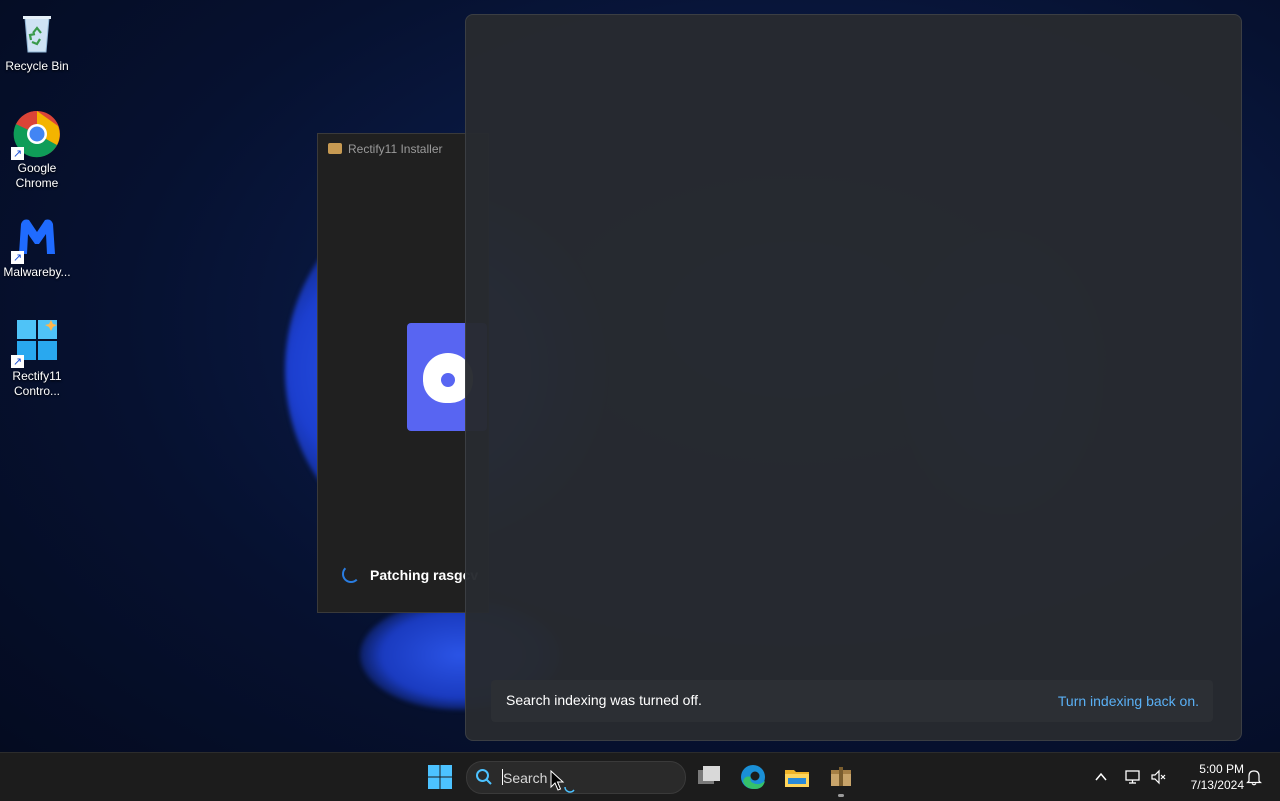 Image resolution: width=1280 pixels, height=801 pixels. I want to click on taskbar: 5:00 PM 7/13/2024, so click(640, 776).